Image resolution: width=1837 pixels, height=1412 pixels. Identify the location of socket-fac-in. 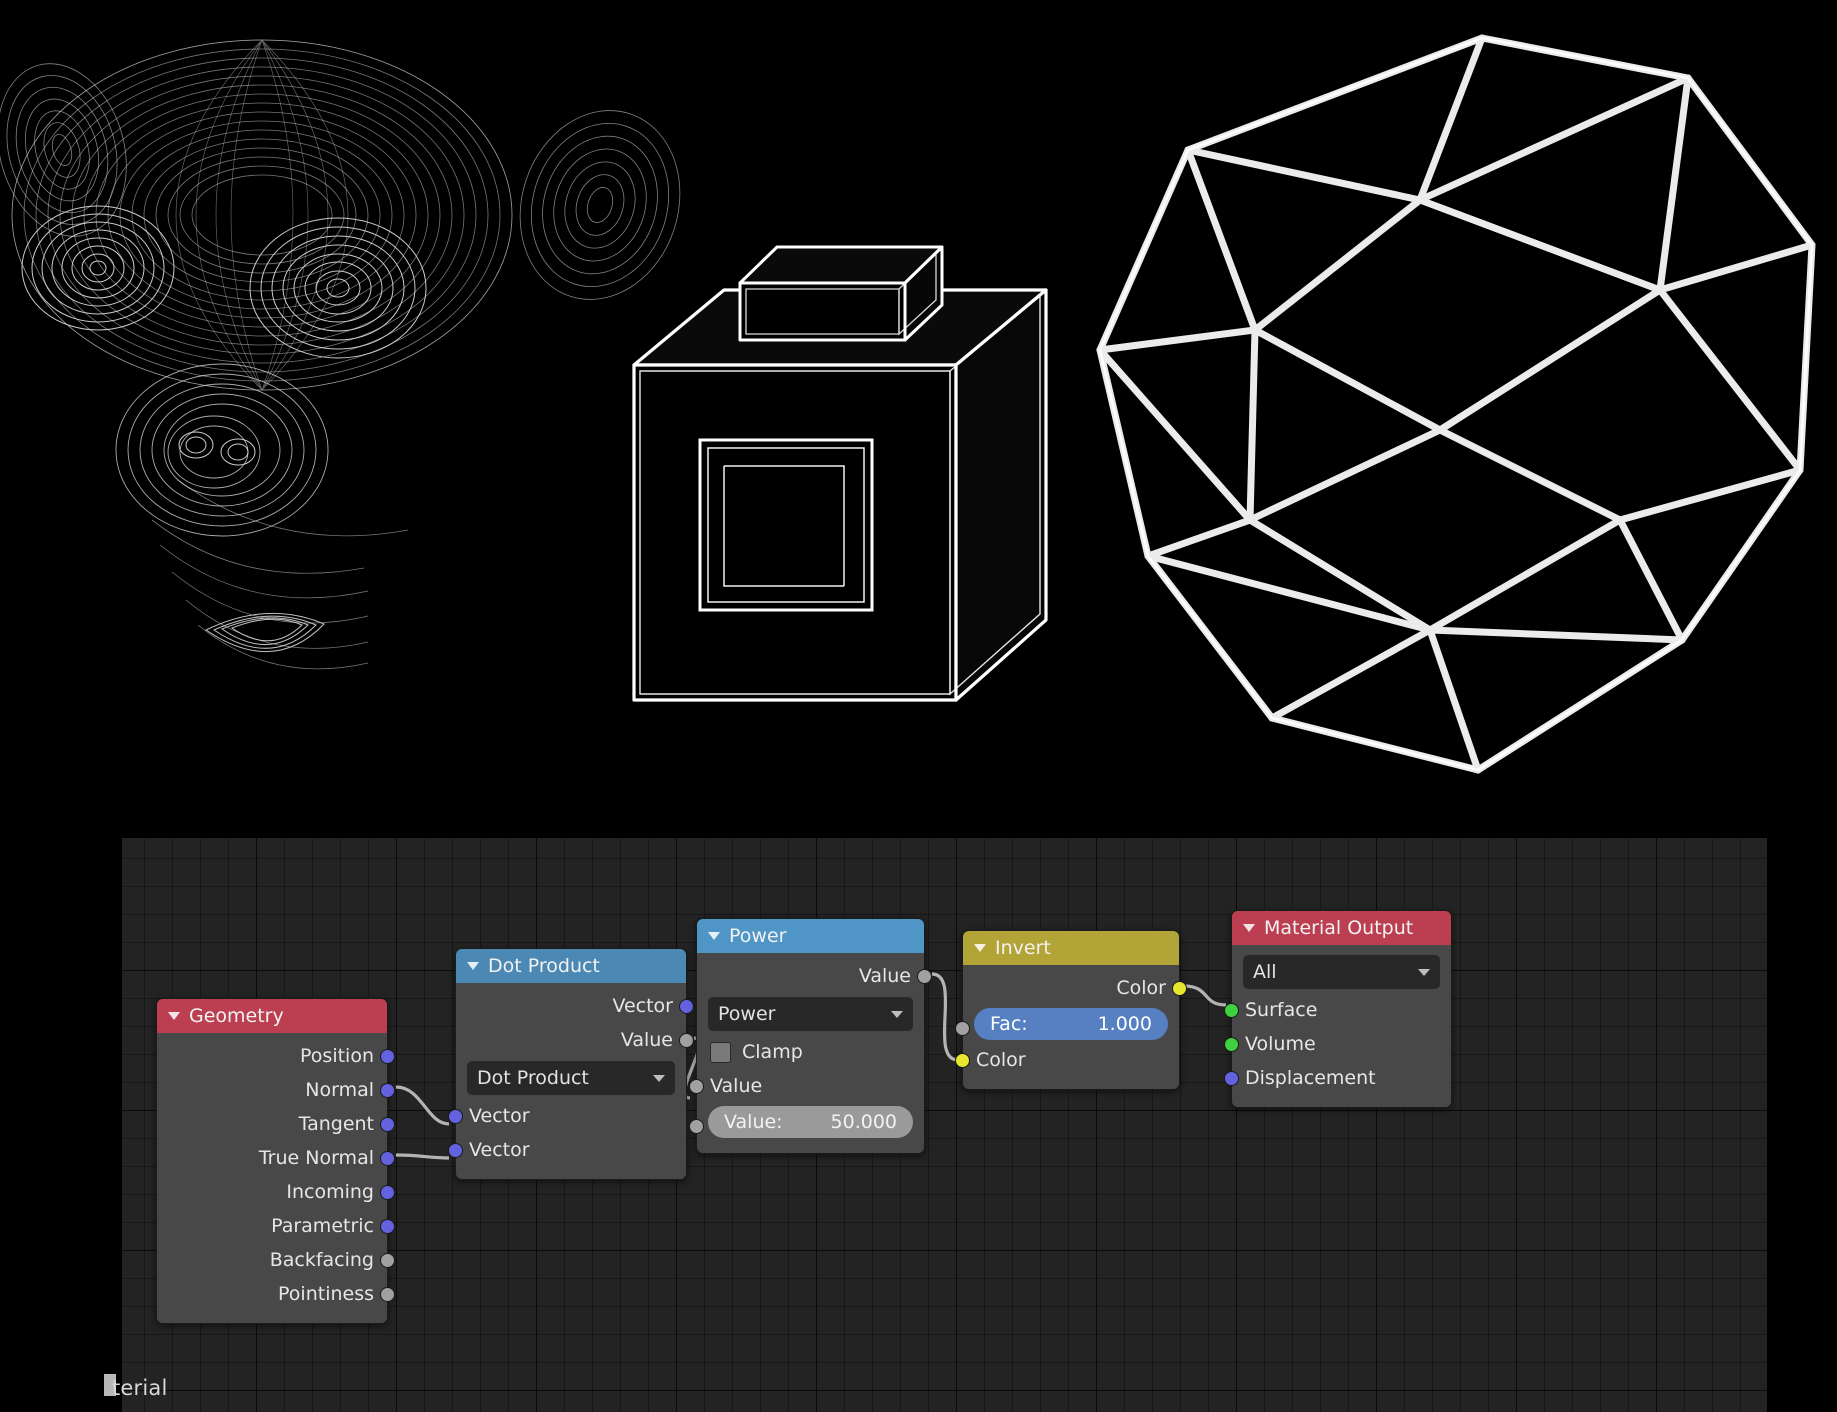
(962, 1028).